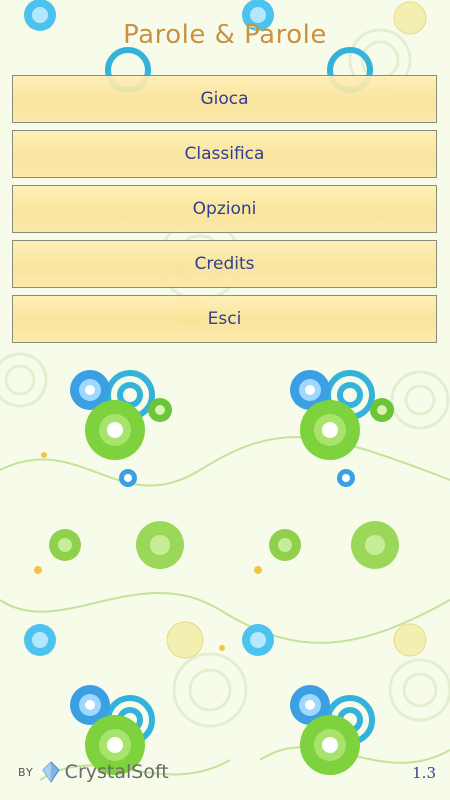 This screenshot has height=800, width=450. I want to click on developer-logo: BY CrystalSoft, so click(93, 772).